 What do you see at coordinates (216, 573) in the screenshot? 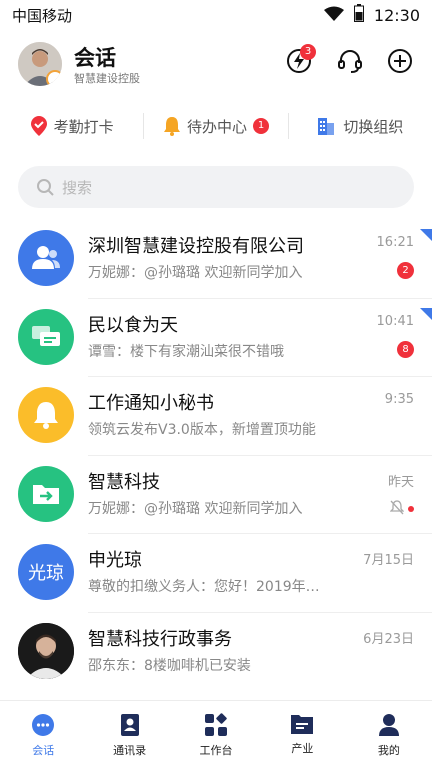
I see `conversation-item: 光琼 申光琼 尊敬的扣缴义务人：您好！2019年… 7月15日` at bounding box center [216, 573].